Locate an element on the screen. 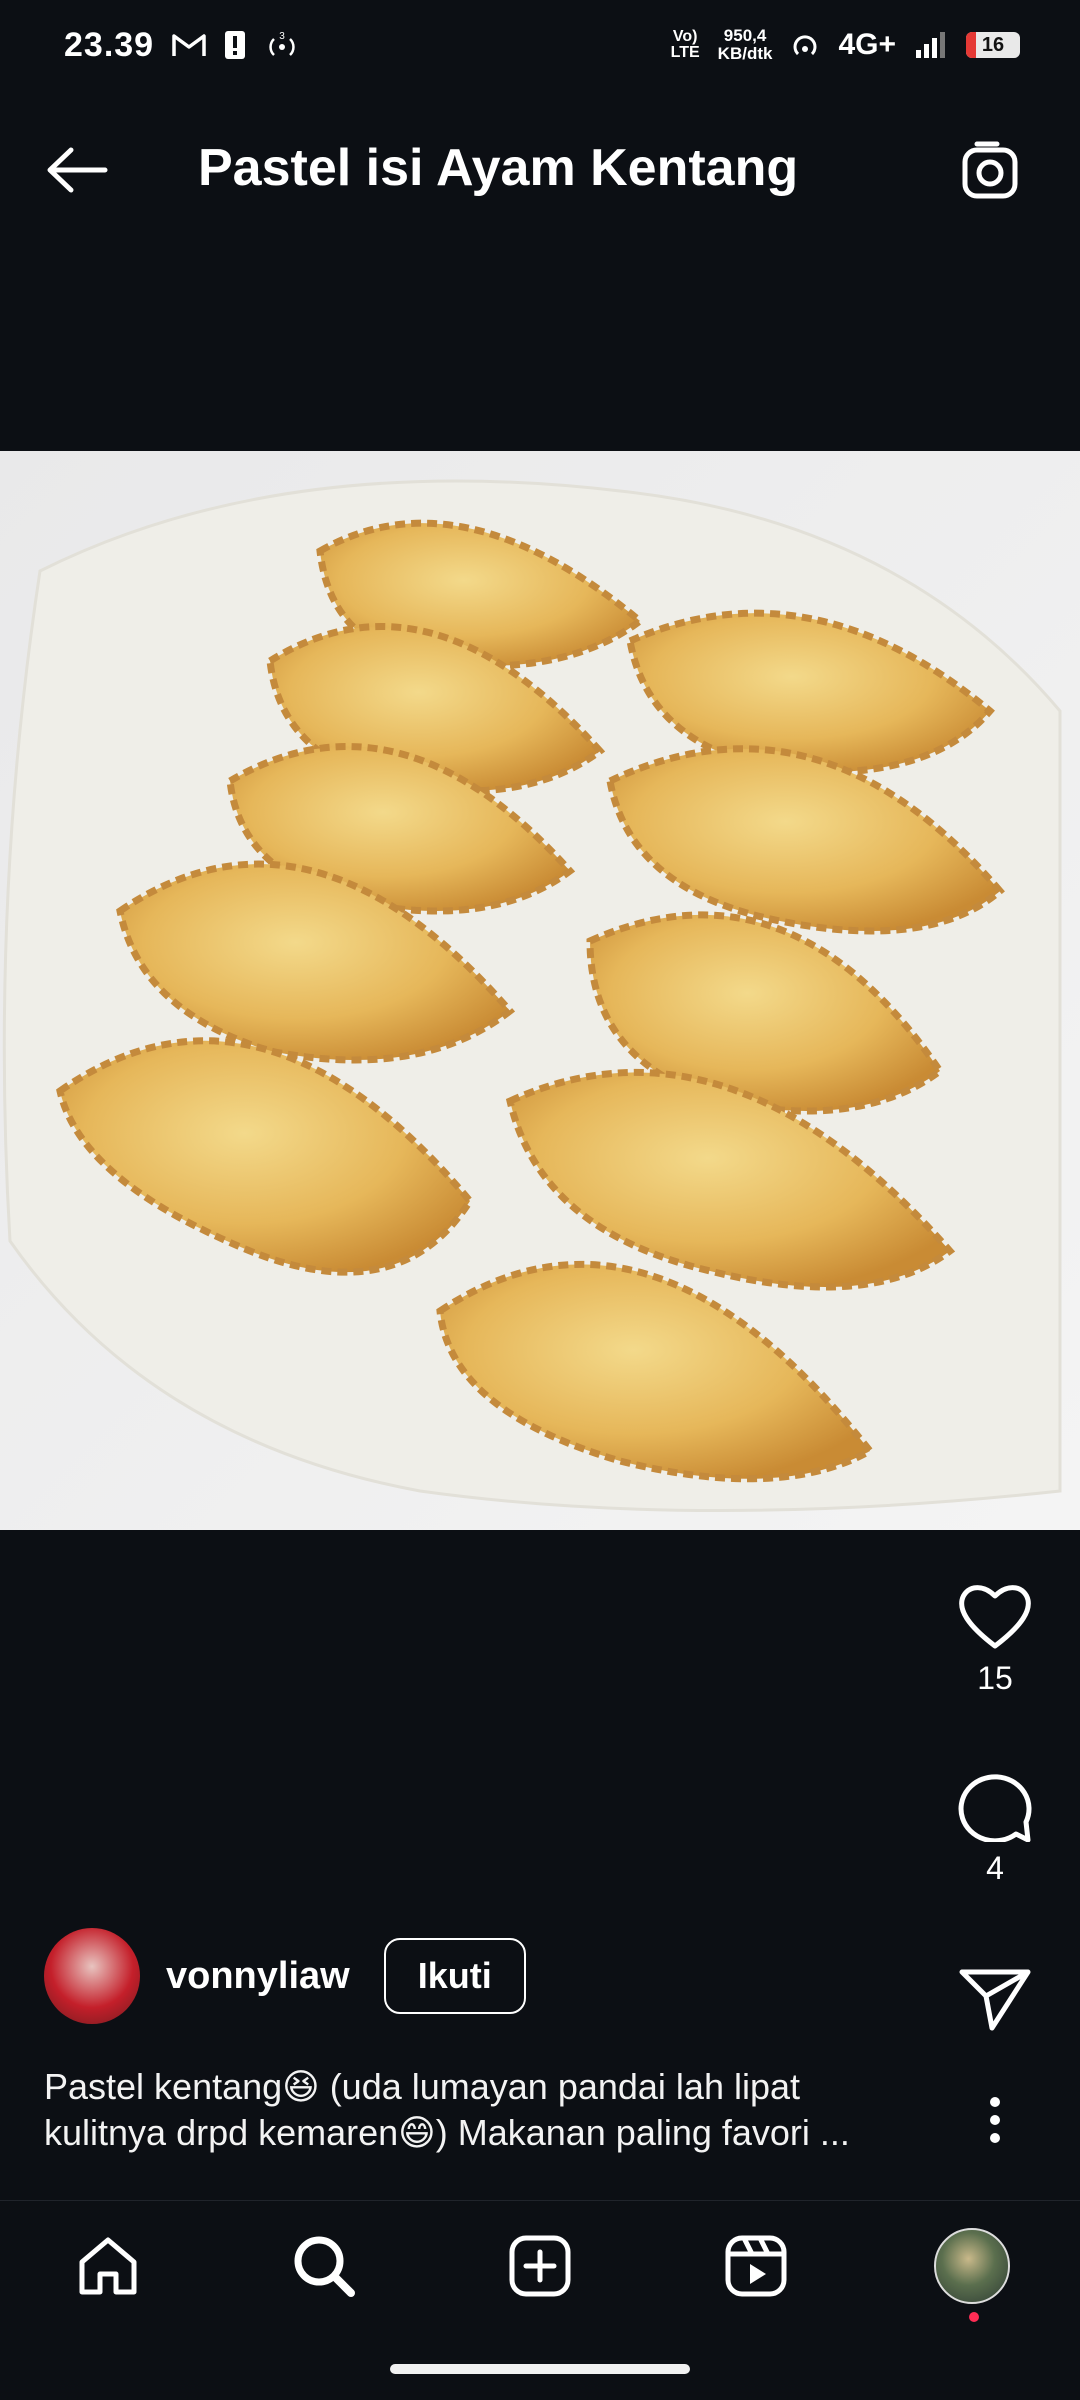 The height and width of the screenshot is (2400, 1080). network-type: 4G+ is located at coordinates (867, 44).